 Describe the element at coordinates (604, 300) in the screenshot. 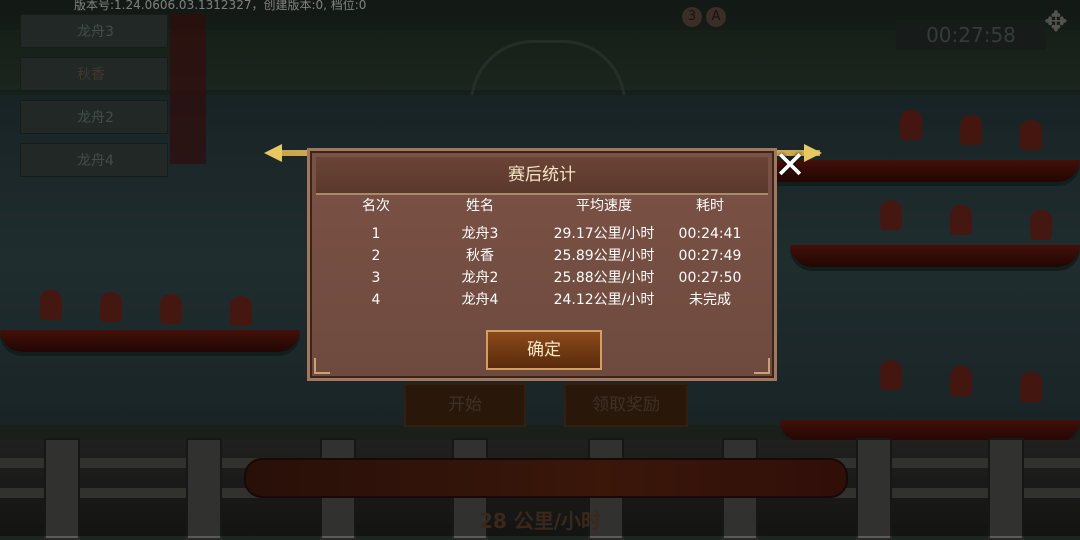

I see `cell-avg-speed: 24.12公里/小时` at that location.